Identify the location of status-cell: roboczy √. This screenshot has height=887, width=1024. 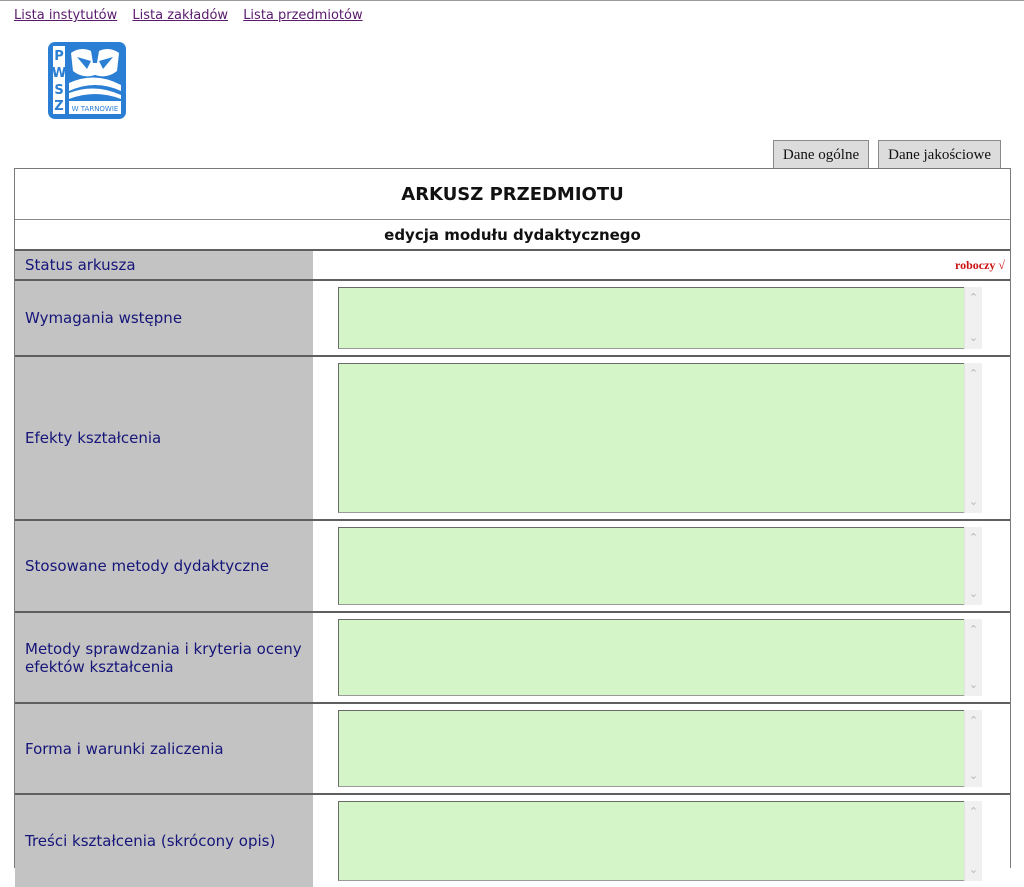
(661, 265).